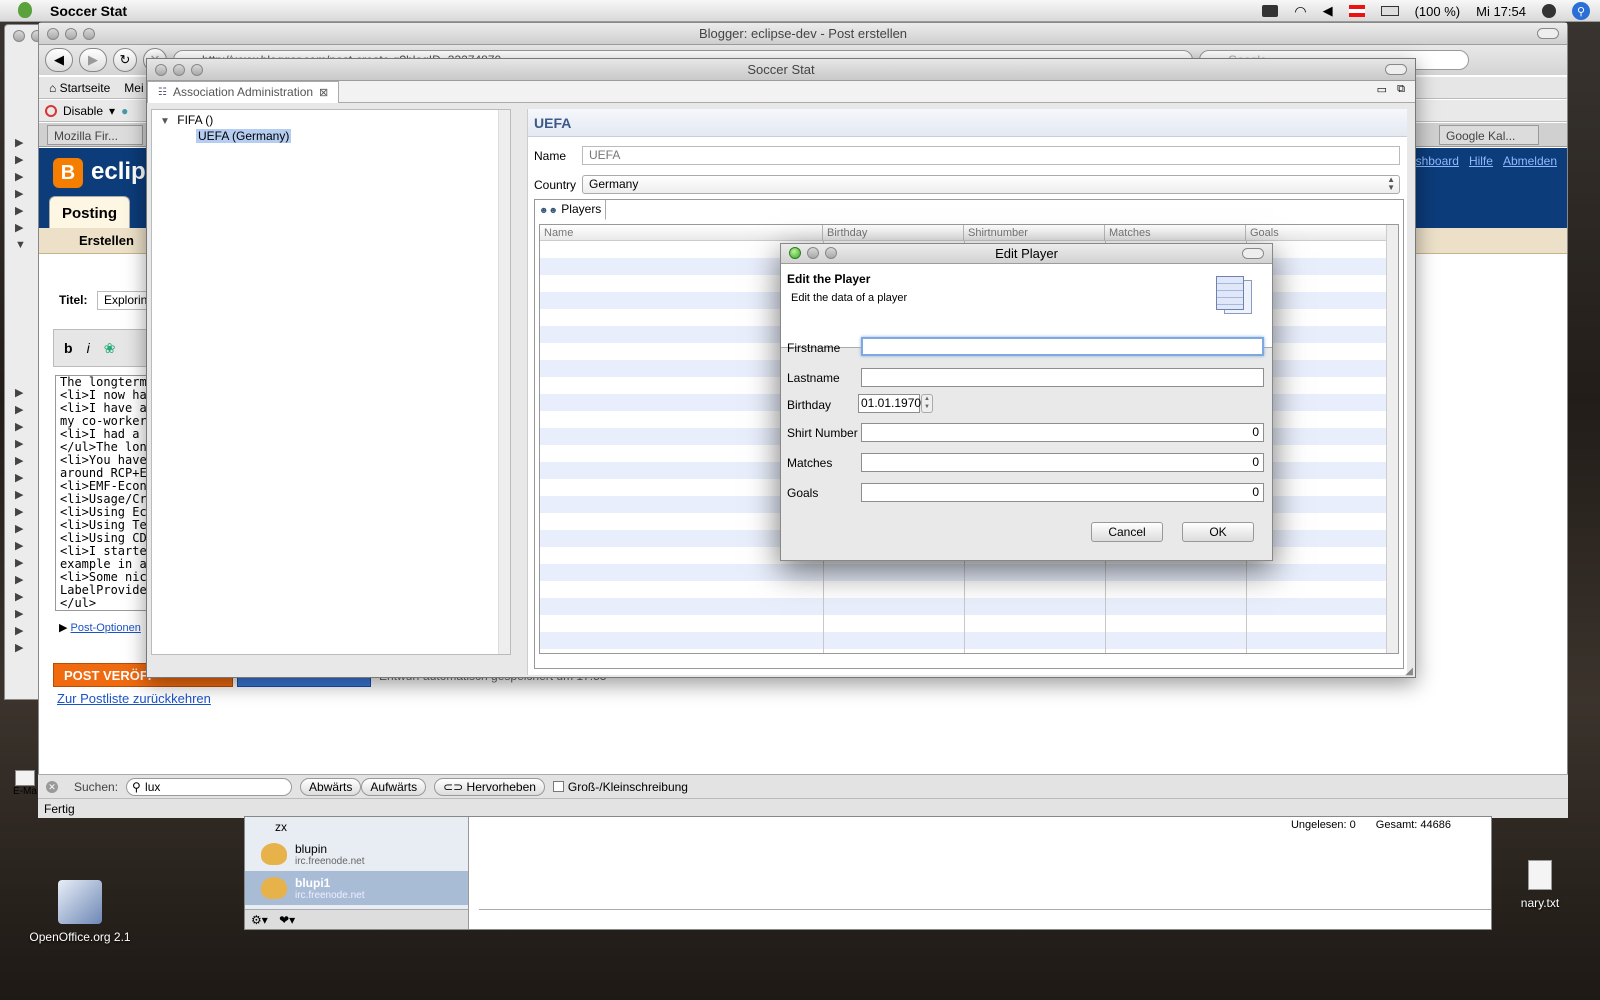 The height and width of the screenshot is (1000, 1600). I want to click on shirt-number-input: 0, so click(1062, 432).